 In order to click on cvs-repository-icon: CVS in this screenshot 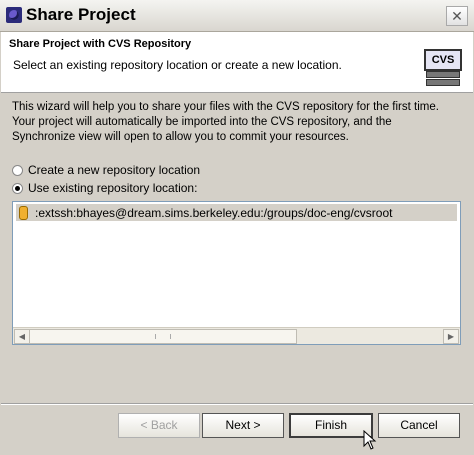, I will do `click(443, 68)`.